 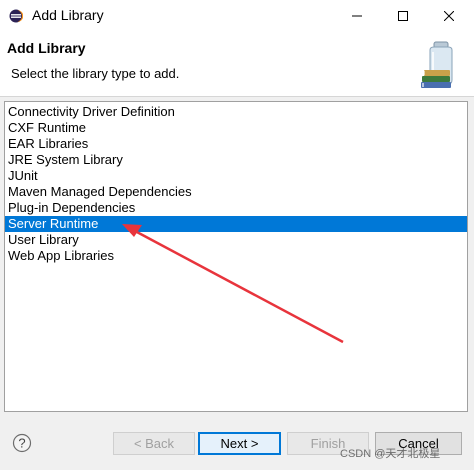 What do you see at coordinates (16, 16) in the screenshot?
I see `eclipse-icon` at bounding box center [16, 16].